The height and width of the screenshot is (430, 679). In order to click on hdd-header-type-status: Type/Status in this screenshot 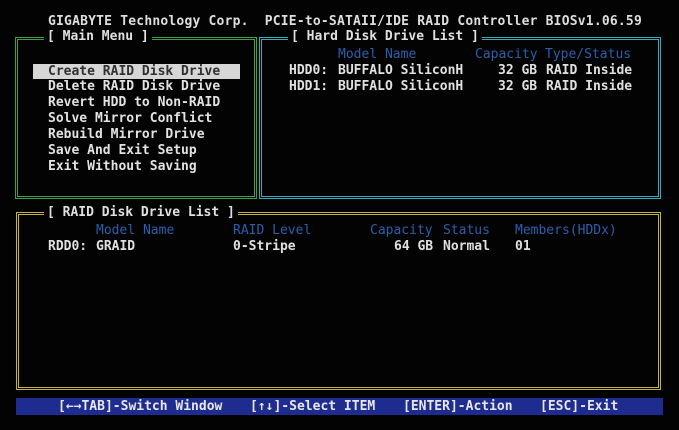, I will do `click(588, 54)`.